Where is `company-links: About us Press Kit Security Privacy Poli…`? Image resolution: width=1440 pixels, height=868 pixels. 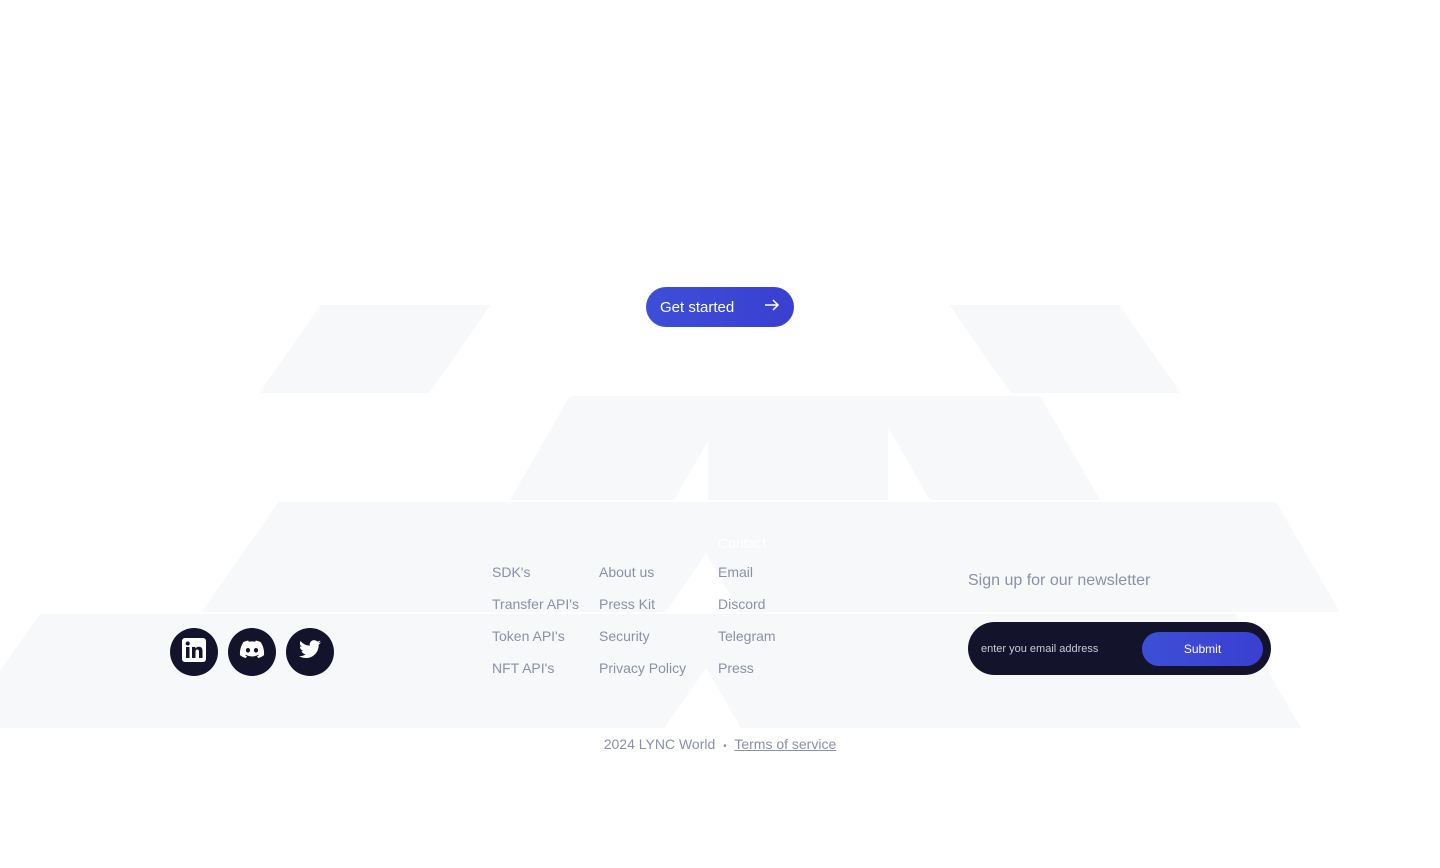 company-links: About us Press Kit Security Privacy Poli… is located at coordinates (642, 624).